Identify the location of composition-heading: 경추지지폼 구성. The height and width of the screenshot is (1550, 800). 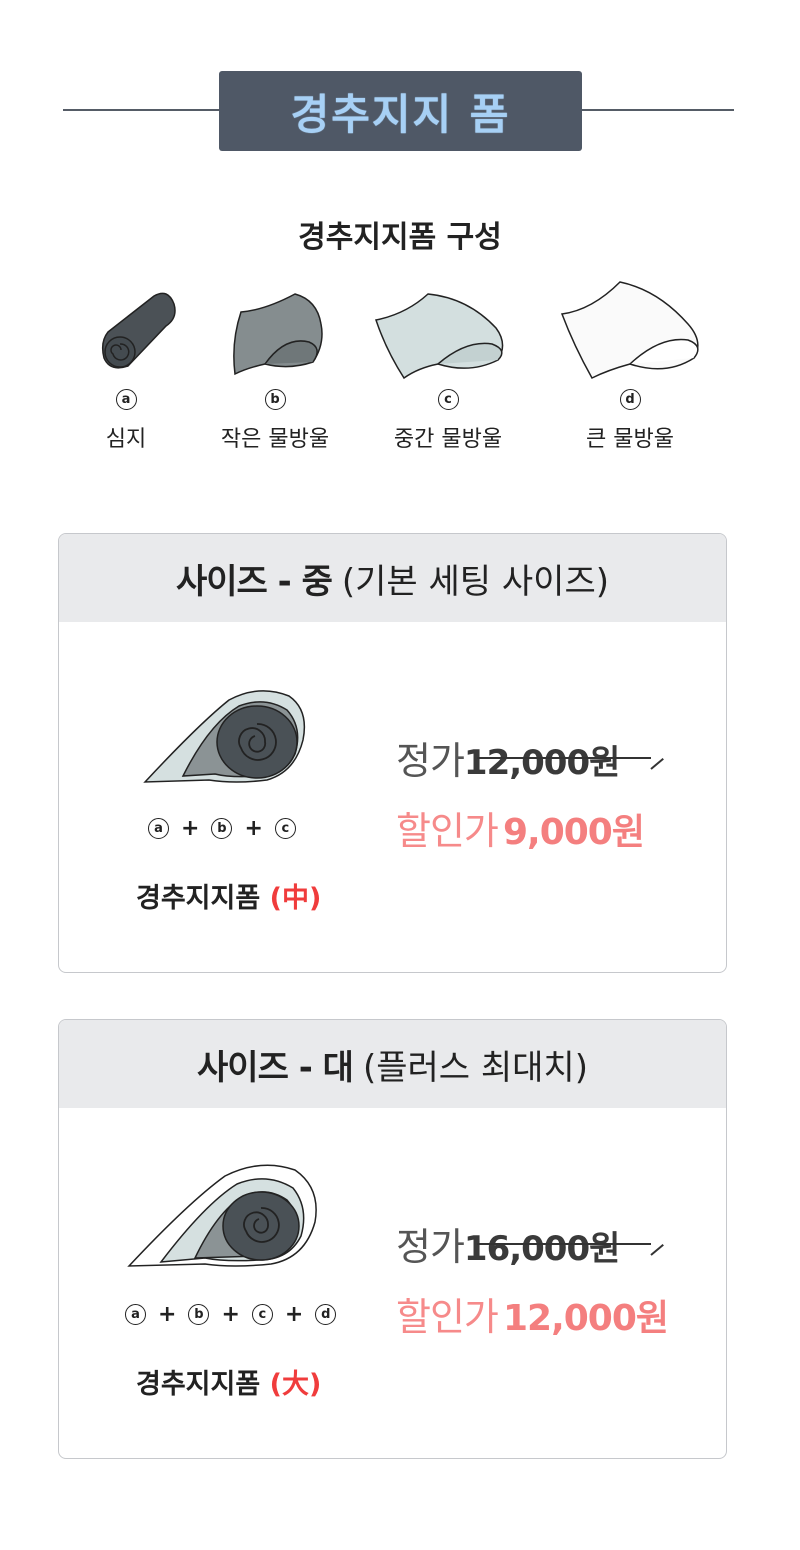
(400, 237).